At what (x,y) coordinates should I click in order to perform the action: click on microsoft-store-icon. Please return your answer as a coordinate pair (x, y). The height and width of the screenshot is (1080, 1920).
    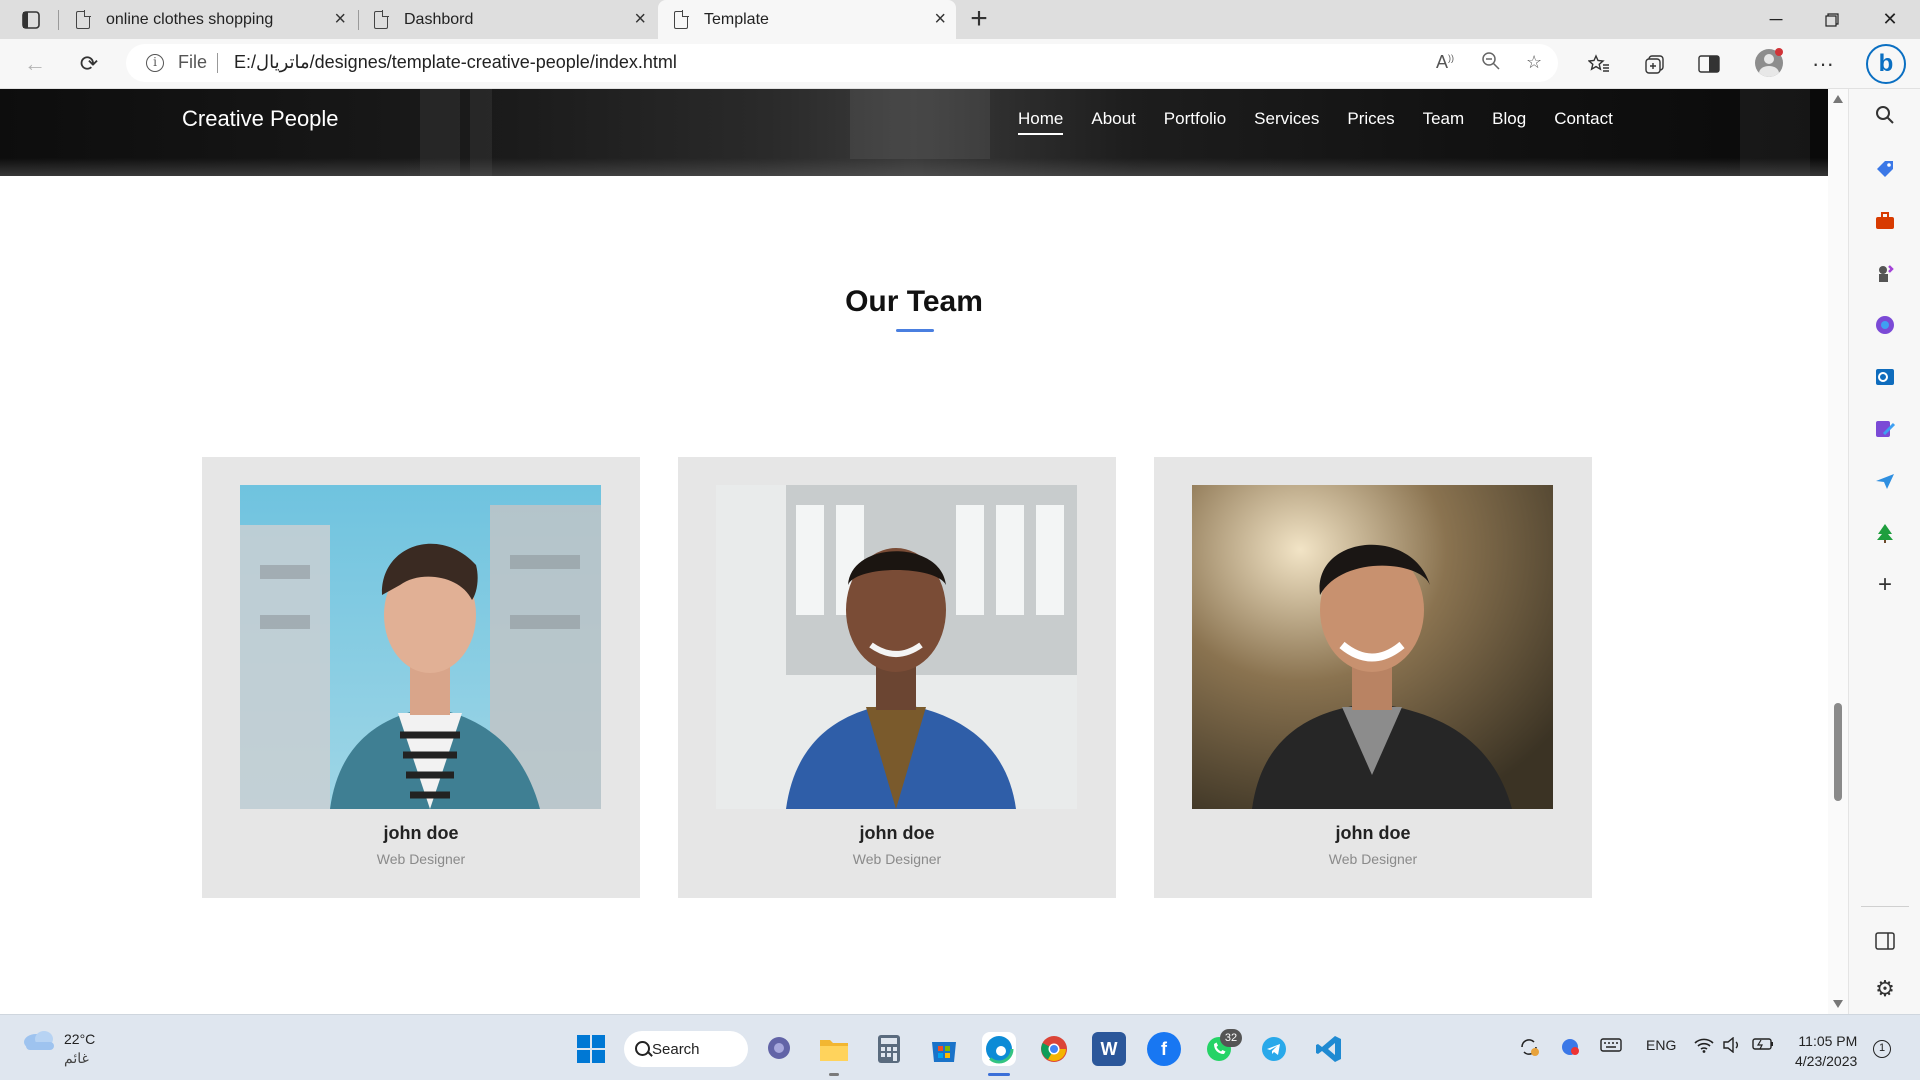
    Looking at the image, I should click on (944, 1049).